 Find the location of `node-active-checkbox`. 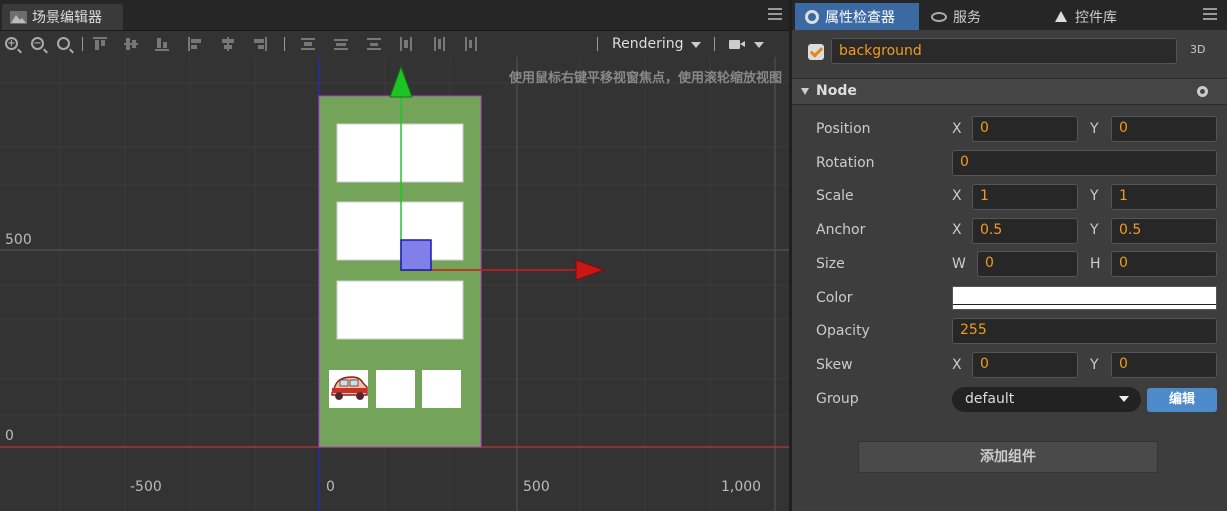

node-active-checkbox is located at coordinates (816, 52).